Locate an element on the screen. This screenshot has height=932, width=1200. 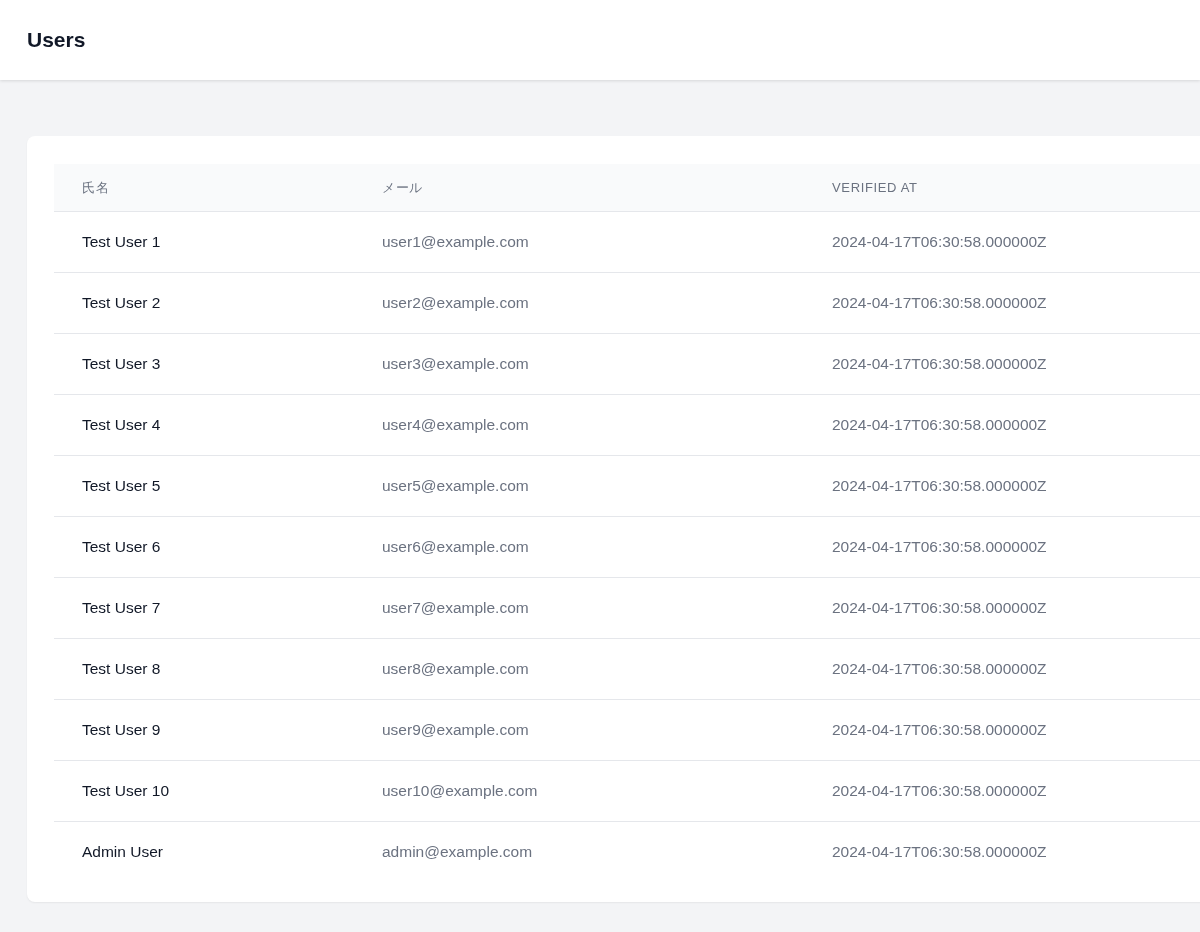
email-cell: user3@example.com is located at coordinates (579, 363).